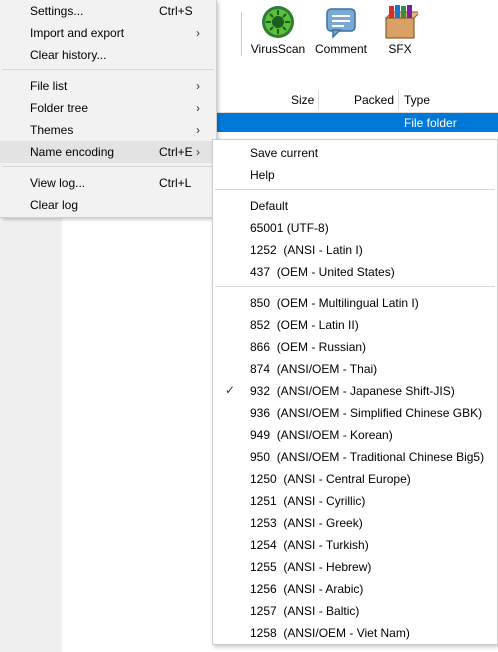  Describe the element at coordinates (311, 567) in the screenshot. I see `encoding-item-label: 1255 (ANSI - Hebrew)` at that location.